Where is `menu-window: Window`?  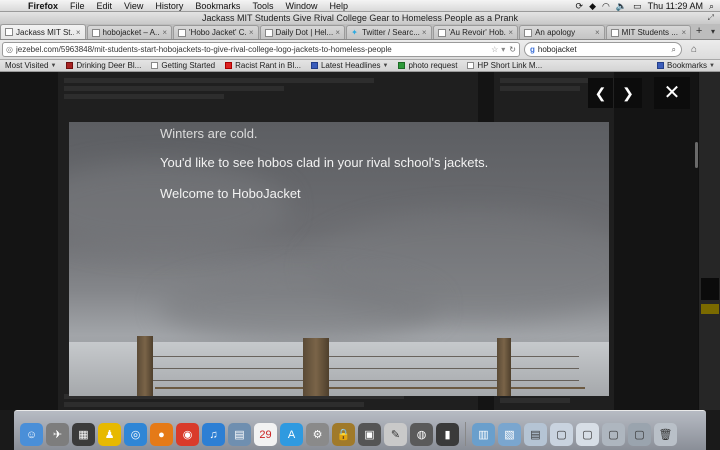
menu-window: Window is located at coordinates (301, 6).